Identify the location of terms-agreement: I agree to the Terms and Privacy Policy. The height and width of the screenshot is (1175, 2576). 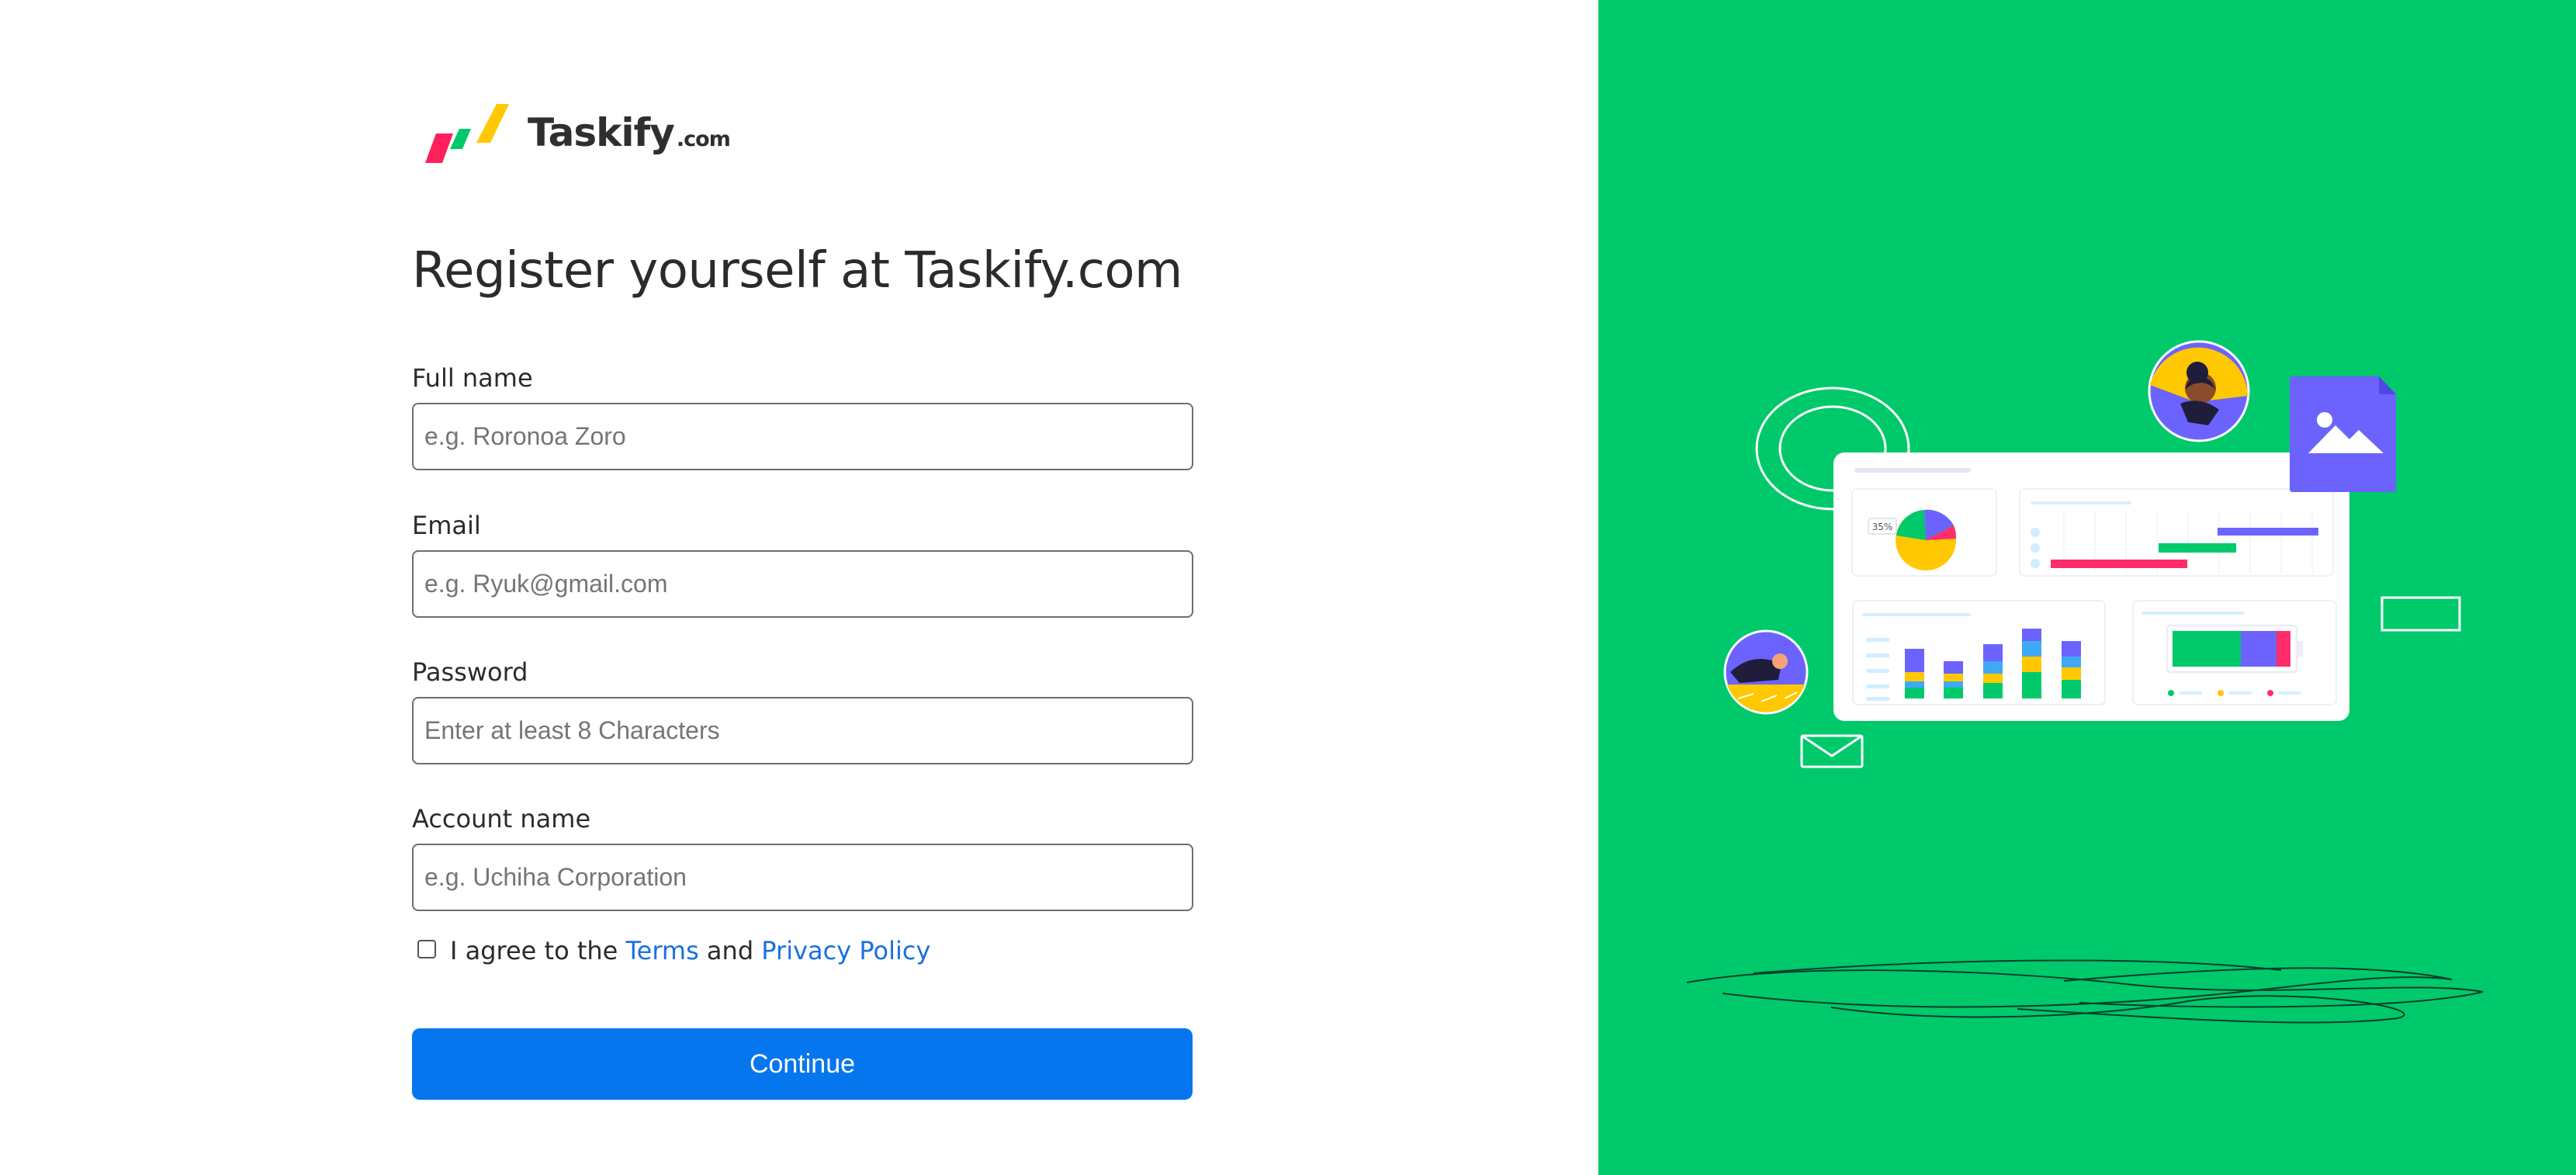
(673, 951).